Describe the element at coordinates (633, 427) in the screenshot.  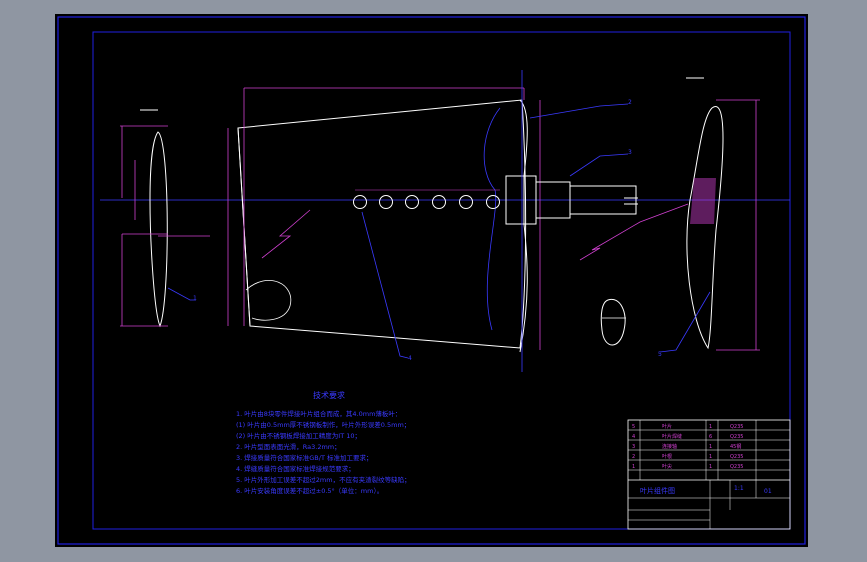
I see `tb-cell: 5` at that location.